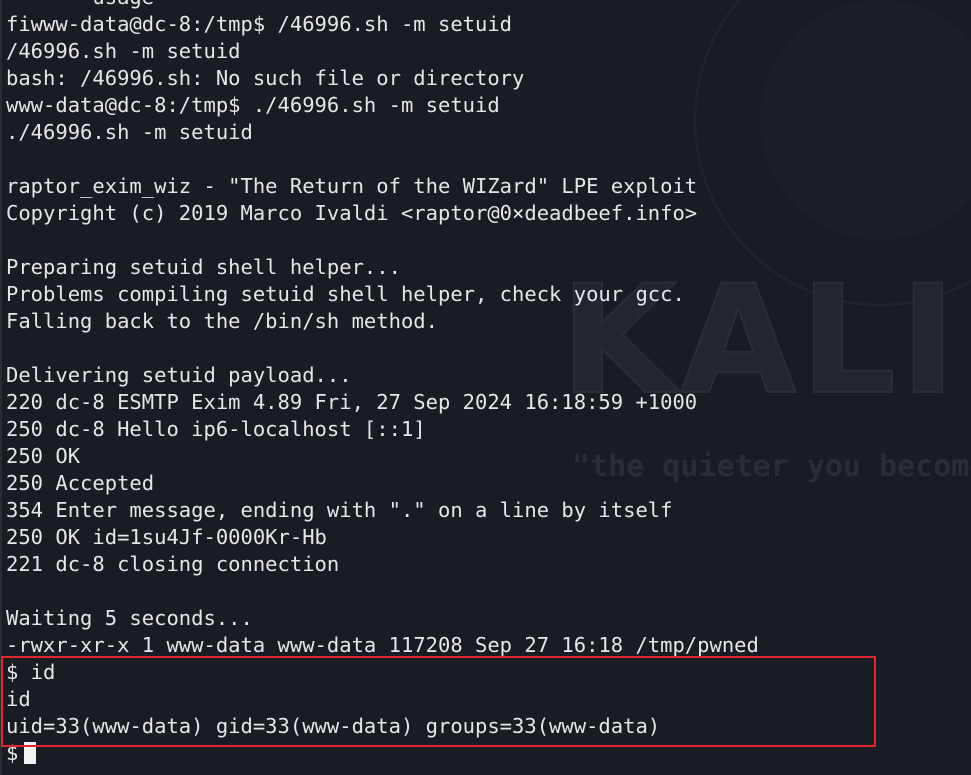  Describe the element at coordinates (80, 483) in the screenshot. I see `terminal-line: 250 Accepted` at that location.